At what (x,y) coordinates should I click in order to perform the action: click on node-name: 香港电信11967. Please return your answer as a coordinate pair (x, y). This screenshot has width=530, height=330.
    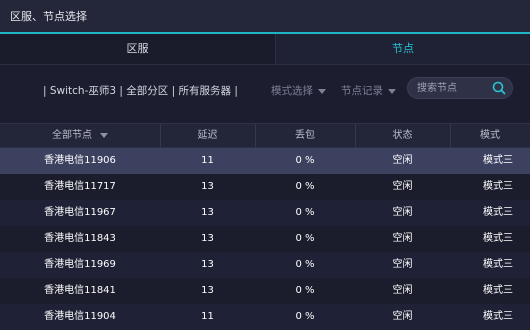
    Looking at the image, I should click on (80, 212).